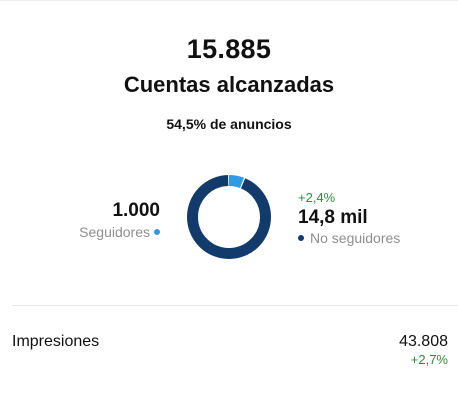 The height and width of the screenshot is (401, 458). I want to click on impressions-value: 43.808, so click(423, 341).